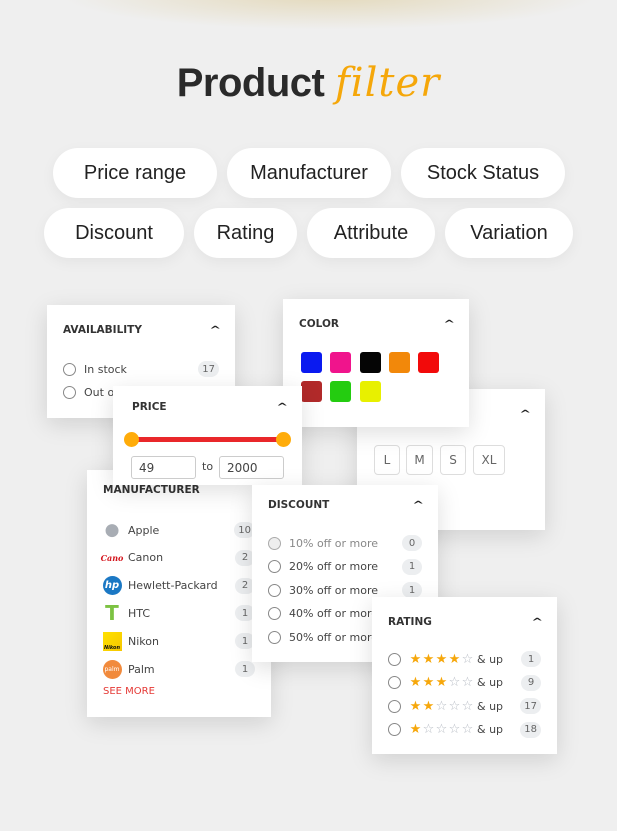 This screenshot has height=831, width=617. I want to click on feature-pill-attribute: Attribute, so click(371, 233).